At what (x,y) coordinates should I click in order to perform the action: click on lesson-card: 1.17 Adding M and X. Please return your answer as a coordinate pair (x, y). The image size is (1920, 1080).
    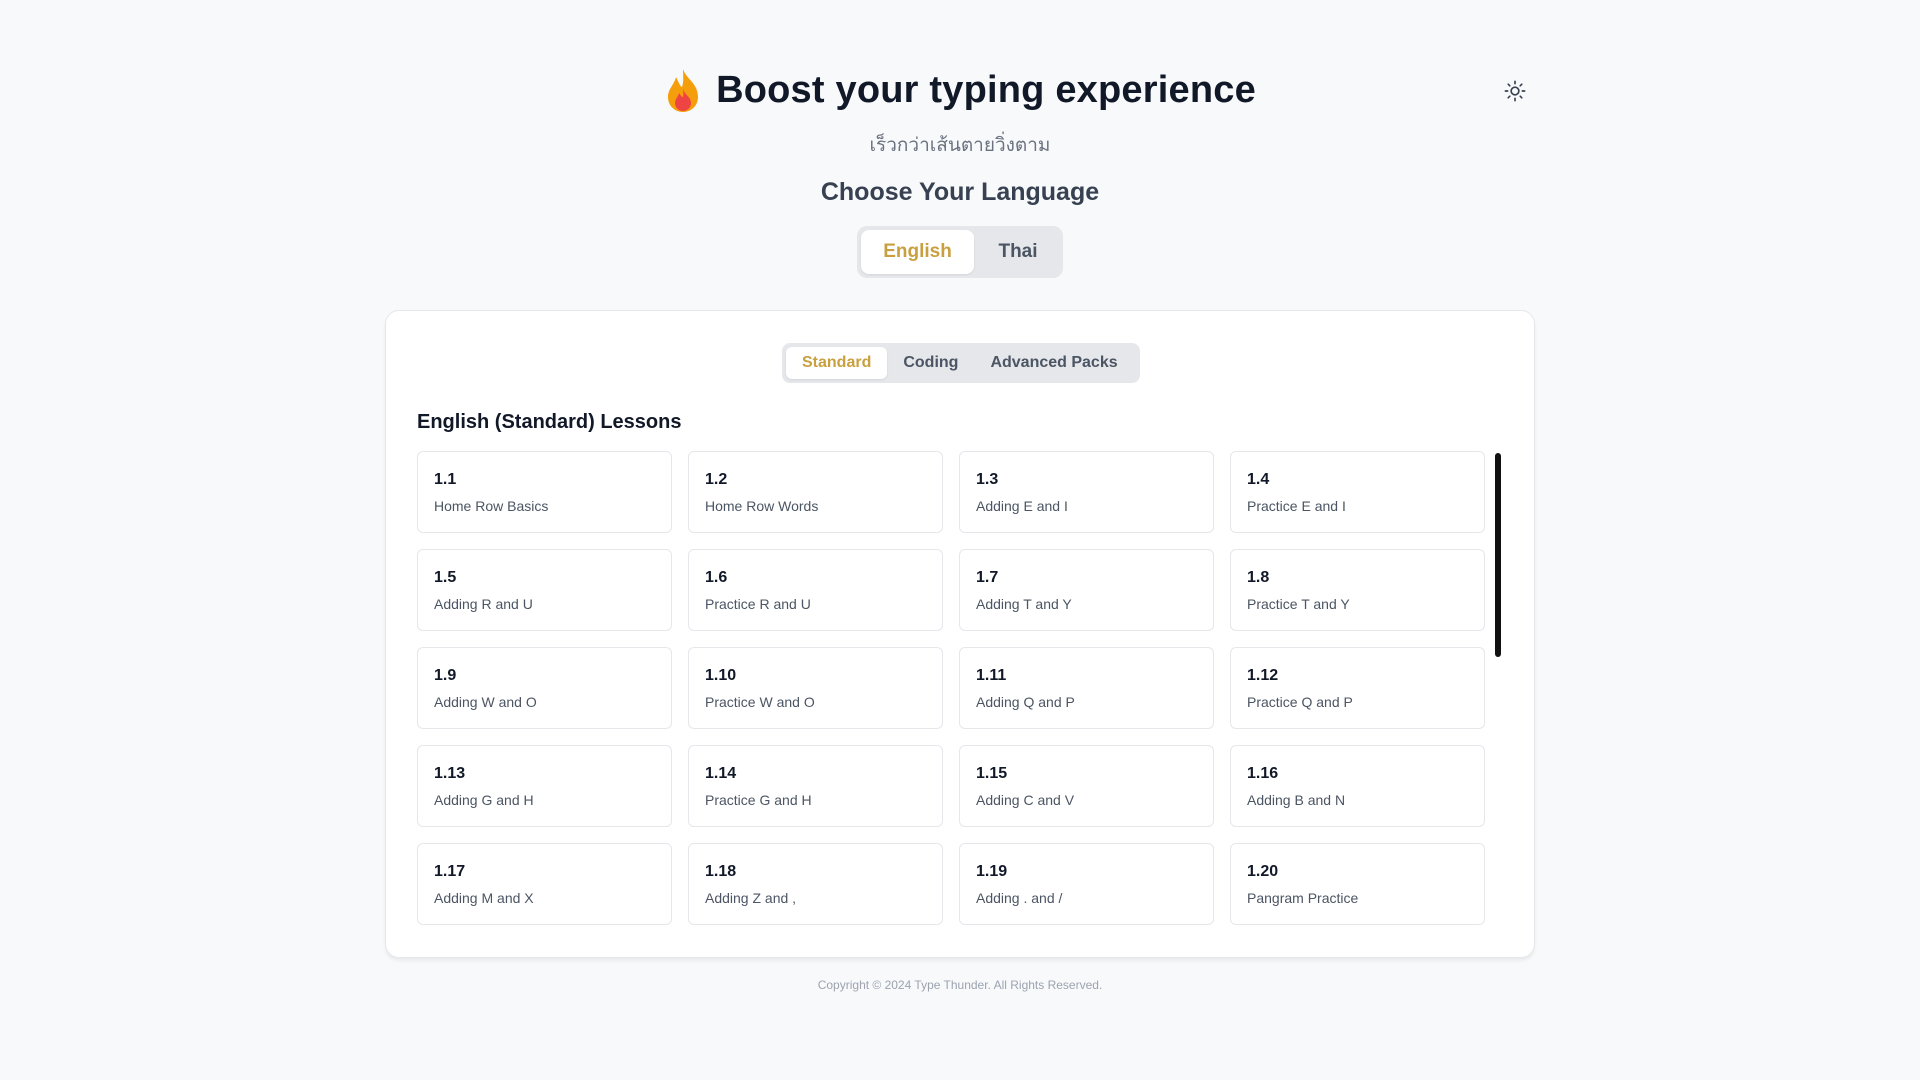
    Looking at the image, I should click on (544, 884).